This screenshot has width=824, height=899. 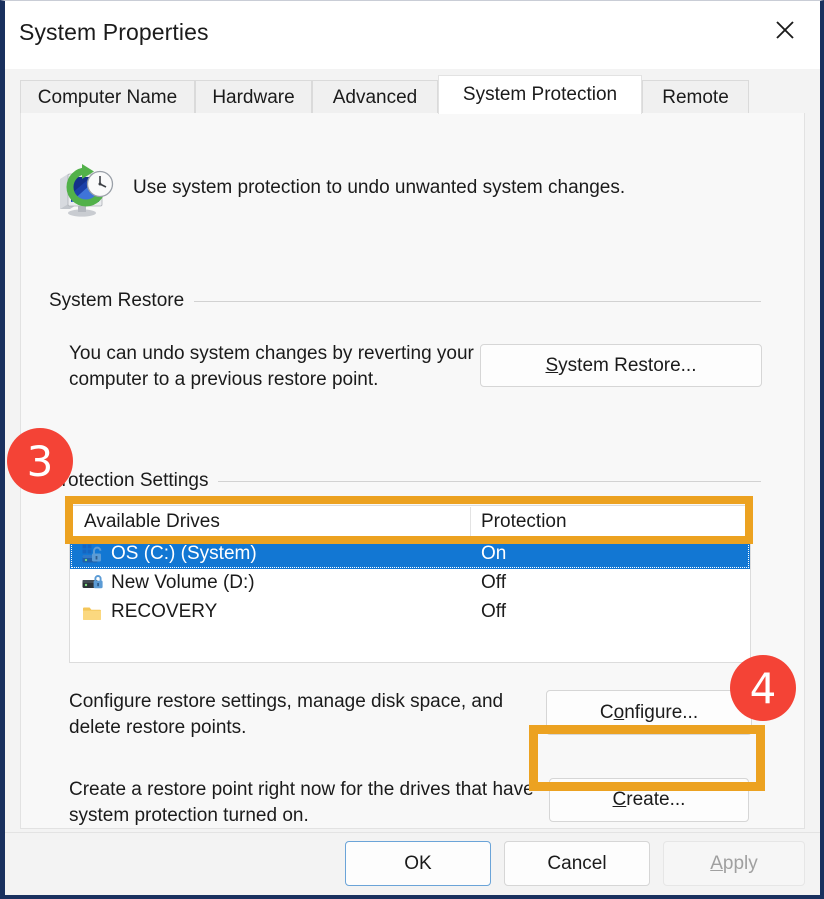 I want to click on tab-label: Remote, so click(x=695, y=97).